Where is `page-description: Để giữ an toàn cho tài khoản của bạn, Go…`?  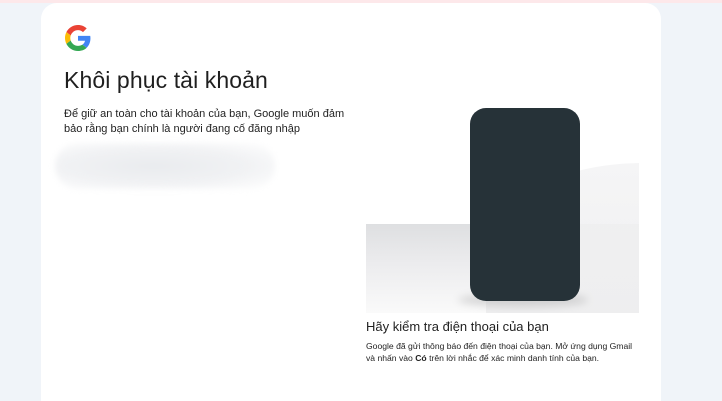
page-description: Để giữ an toàn cho tài khoản của bạn, Go… is located at coordinates (204, 121).